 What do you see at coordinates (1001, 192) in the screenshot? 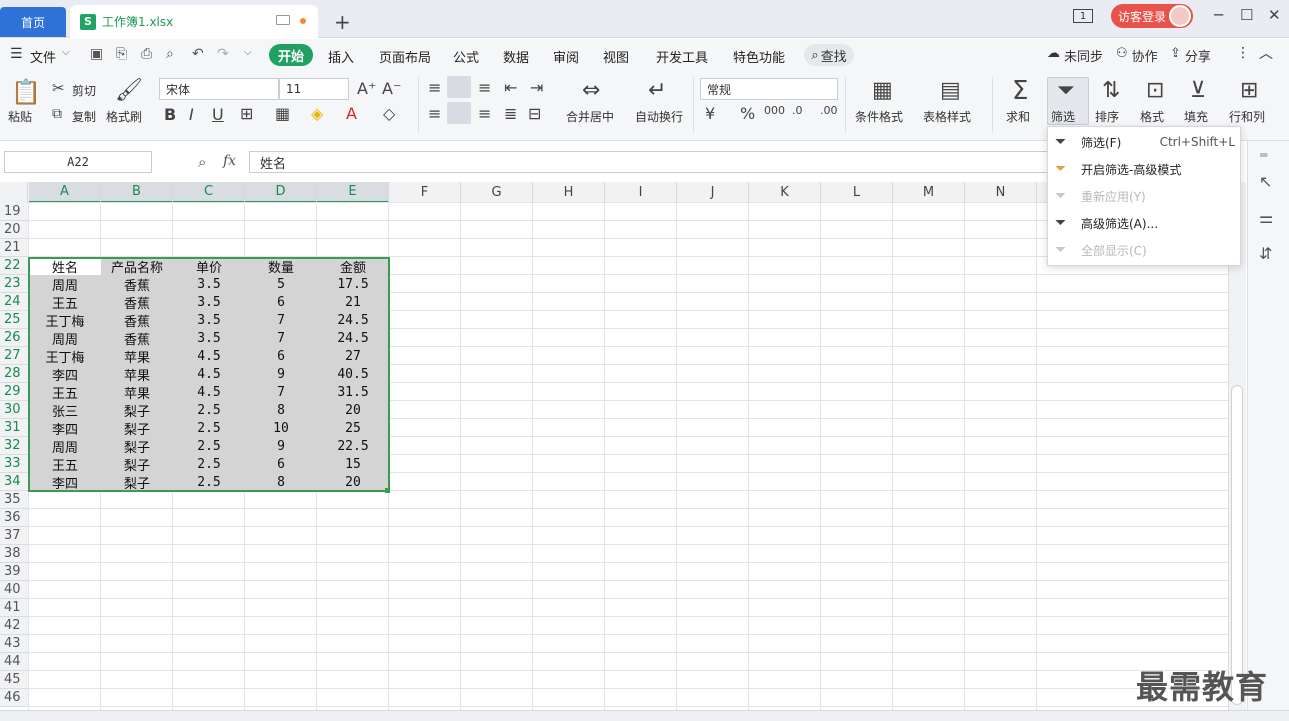
I see `column-header-n: N` at bounding box center [1001, 192].